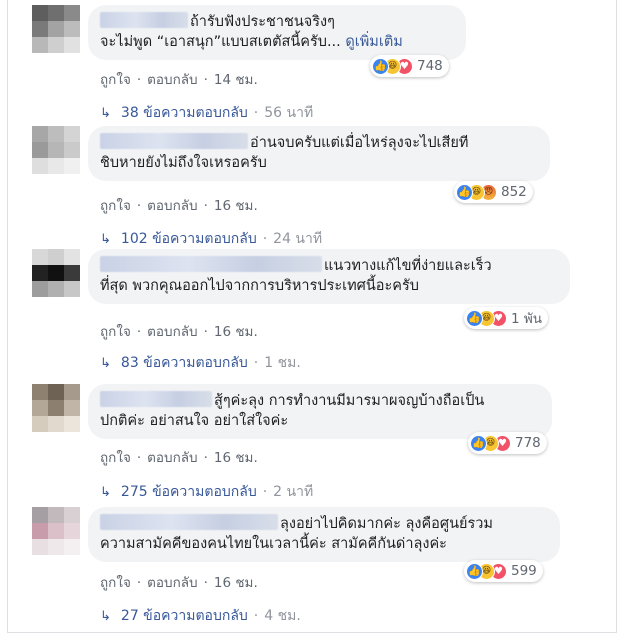 This screenshot has width=622, height=636. I want to click on reaction-summary: 👍 😆 ♥ 1 พัน, so click(506, 318).